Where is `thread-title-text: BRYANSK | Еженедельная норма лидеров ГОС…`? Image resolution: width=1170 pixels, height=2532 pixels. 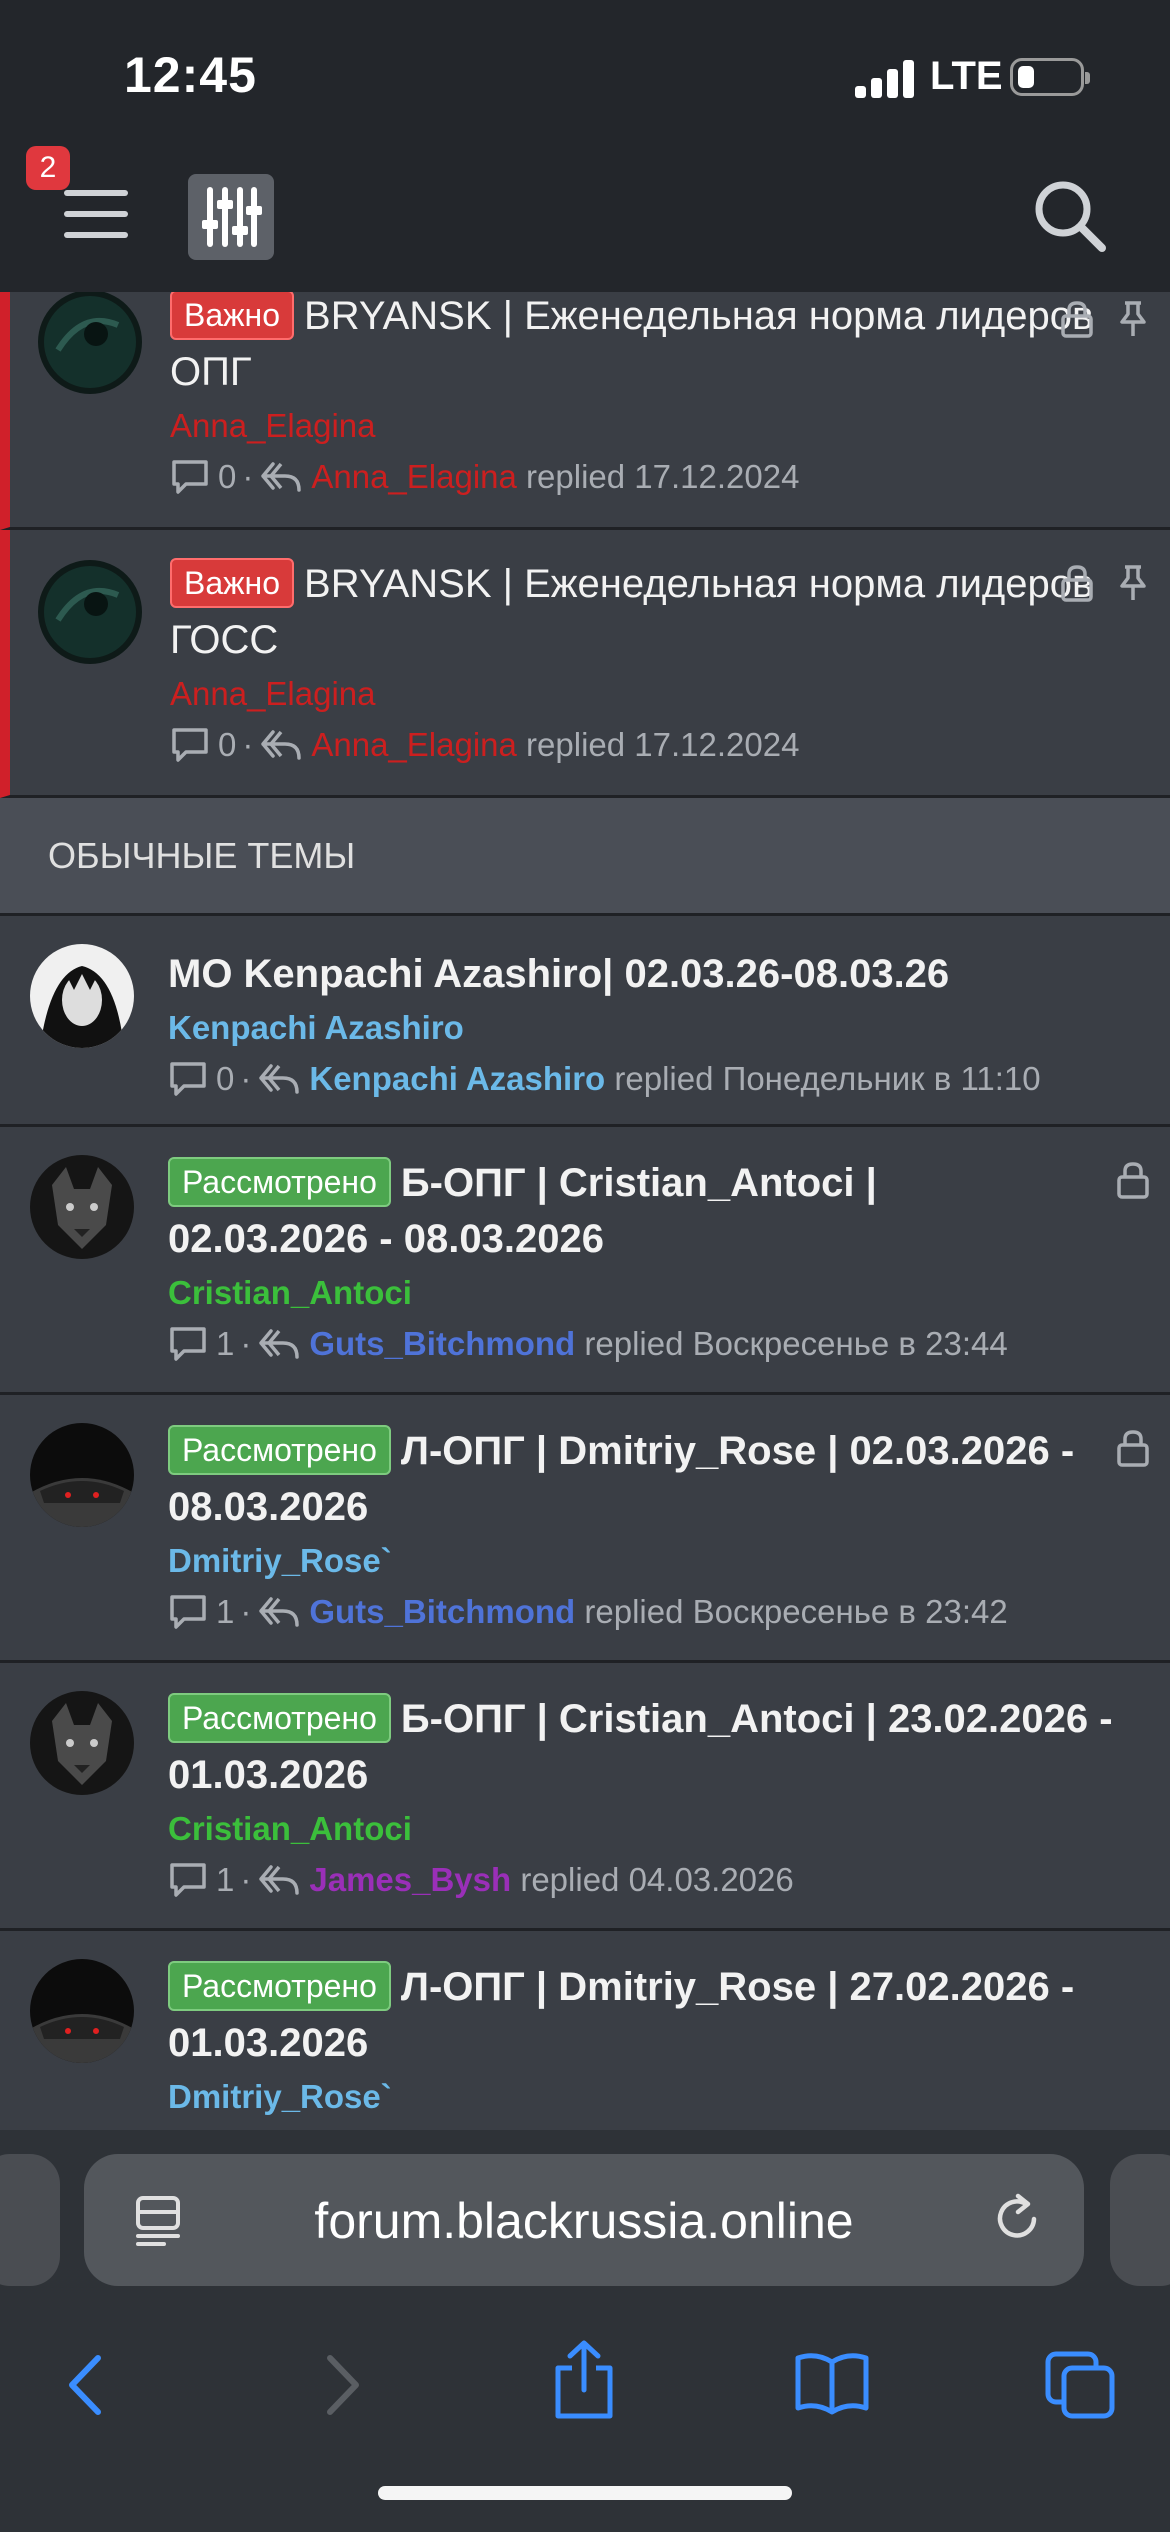
thread-title-text: BRYANSK | Еженедельная норма лидеров ГОС… is located at coordinates (631, 612).